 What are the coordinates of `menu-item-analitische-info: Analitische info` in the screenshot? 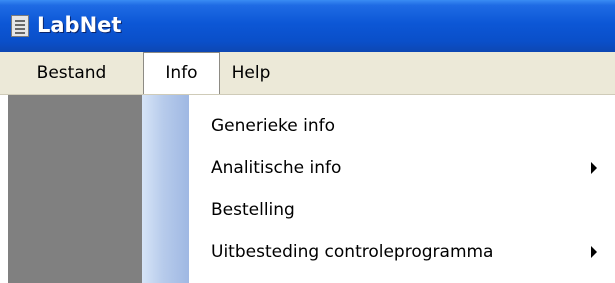 It's located at (402, 168).